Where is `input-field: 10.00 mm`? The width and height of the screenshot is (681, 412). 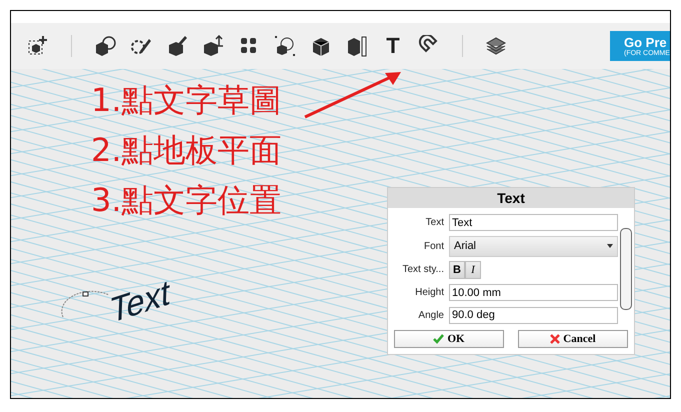
input-field: 10.00 mm is located at coordinates (533, 292).